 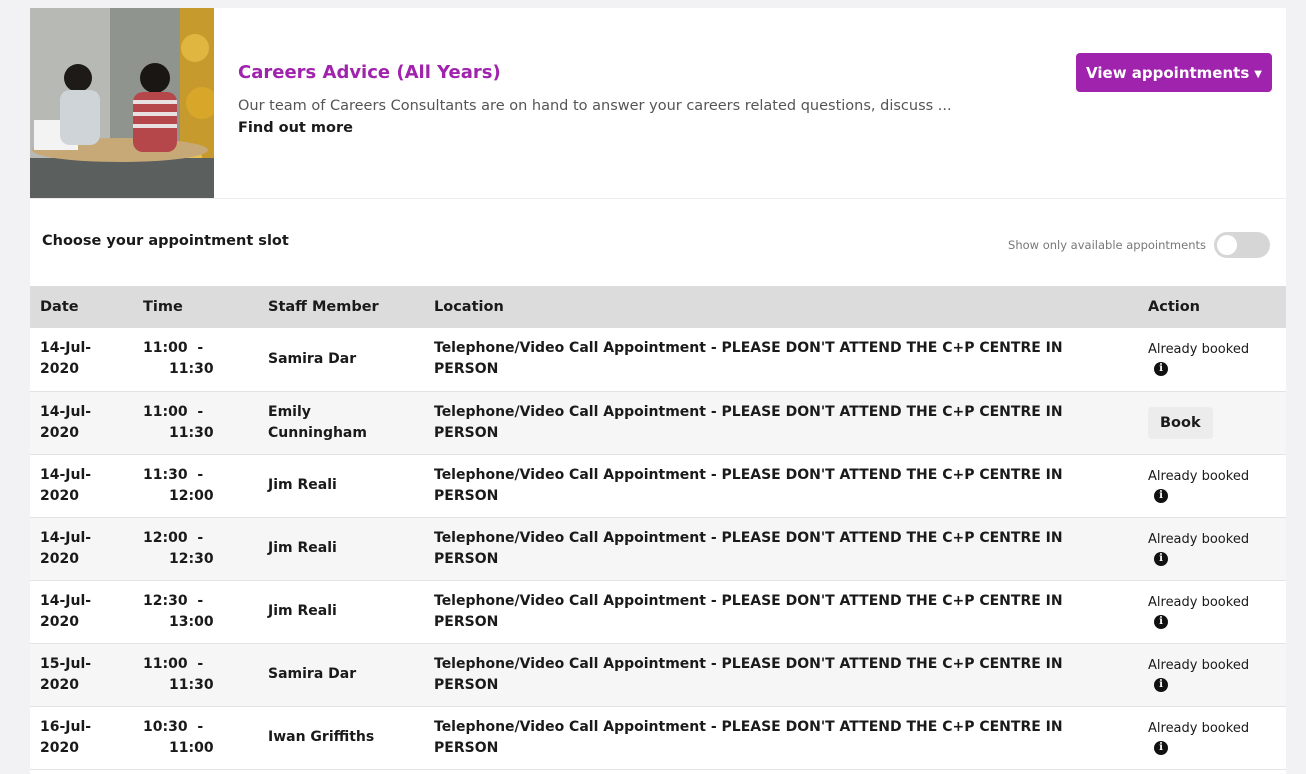 I want to click on book-button: Book, so click(x=1180, y=422).